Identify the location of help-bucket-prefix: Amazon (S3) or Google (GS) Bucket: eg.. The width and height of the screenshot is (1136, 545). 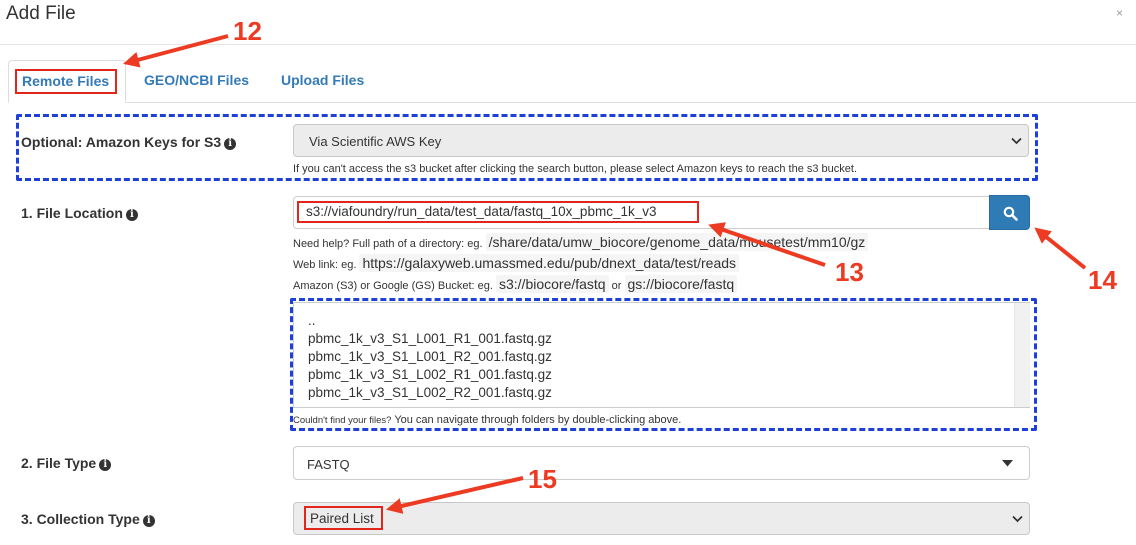
(393, 286).